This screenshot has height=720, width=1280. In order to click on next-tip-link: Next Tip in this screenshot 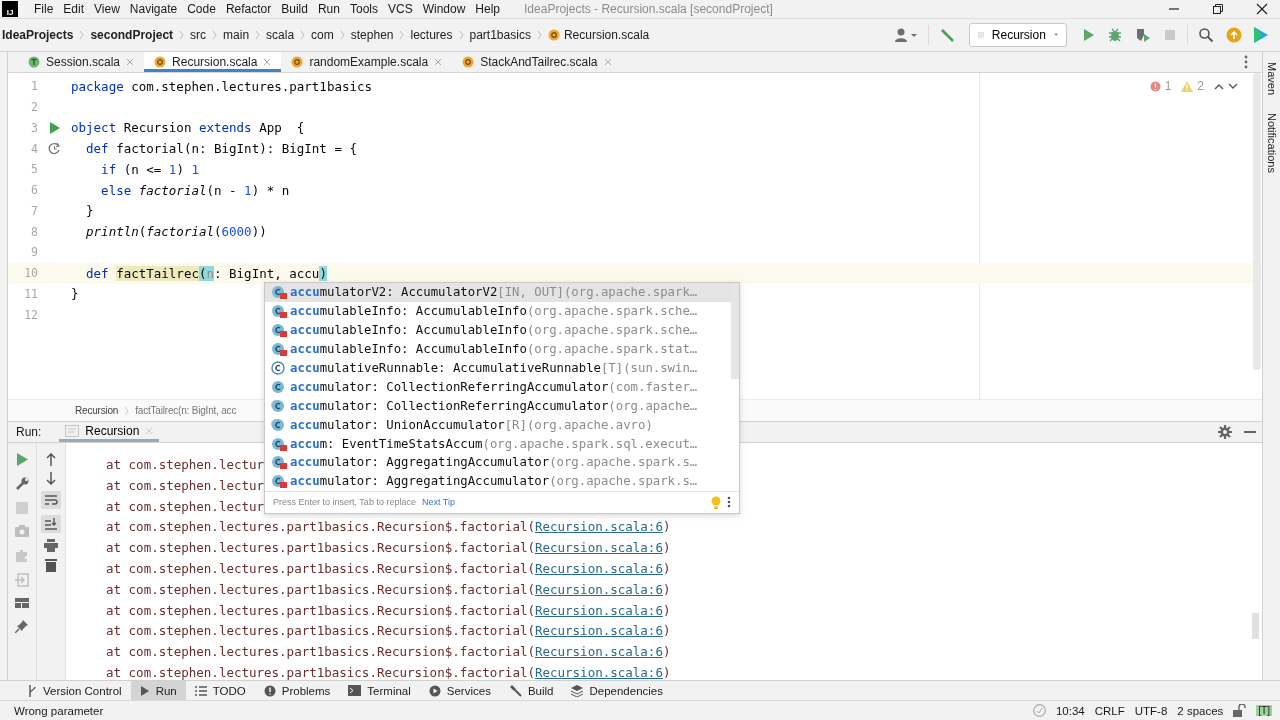, I will do `click(438, 502)`.